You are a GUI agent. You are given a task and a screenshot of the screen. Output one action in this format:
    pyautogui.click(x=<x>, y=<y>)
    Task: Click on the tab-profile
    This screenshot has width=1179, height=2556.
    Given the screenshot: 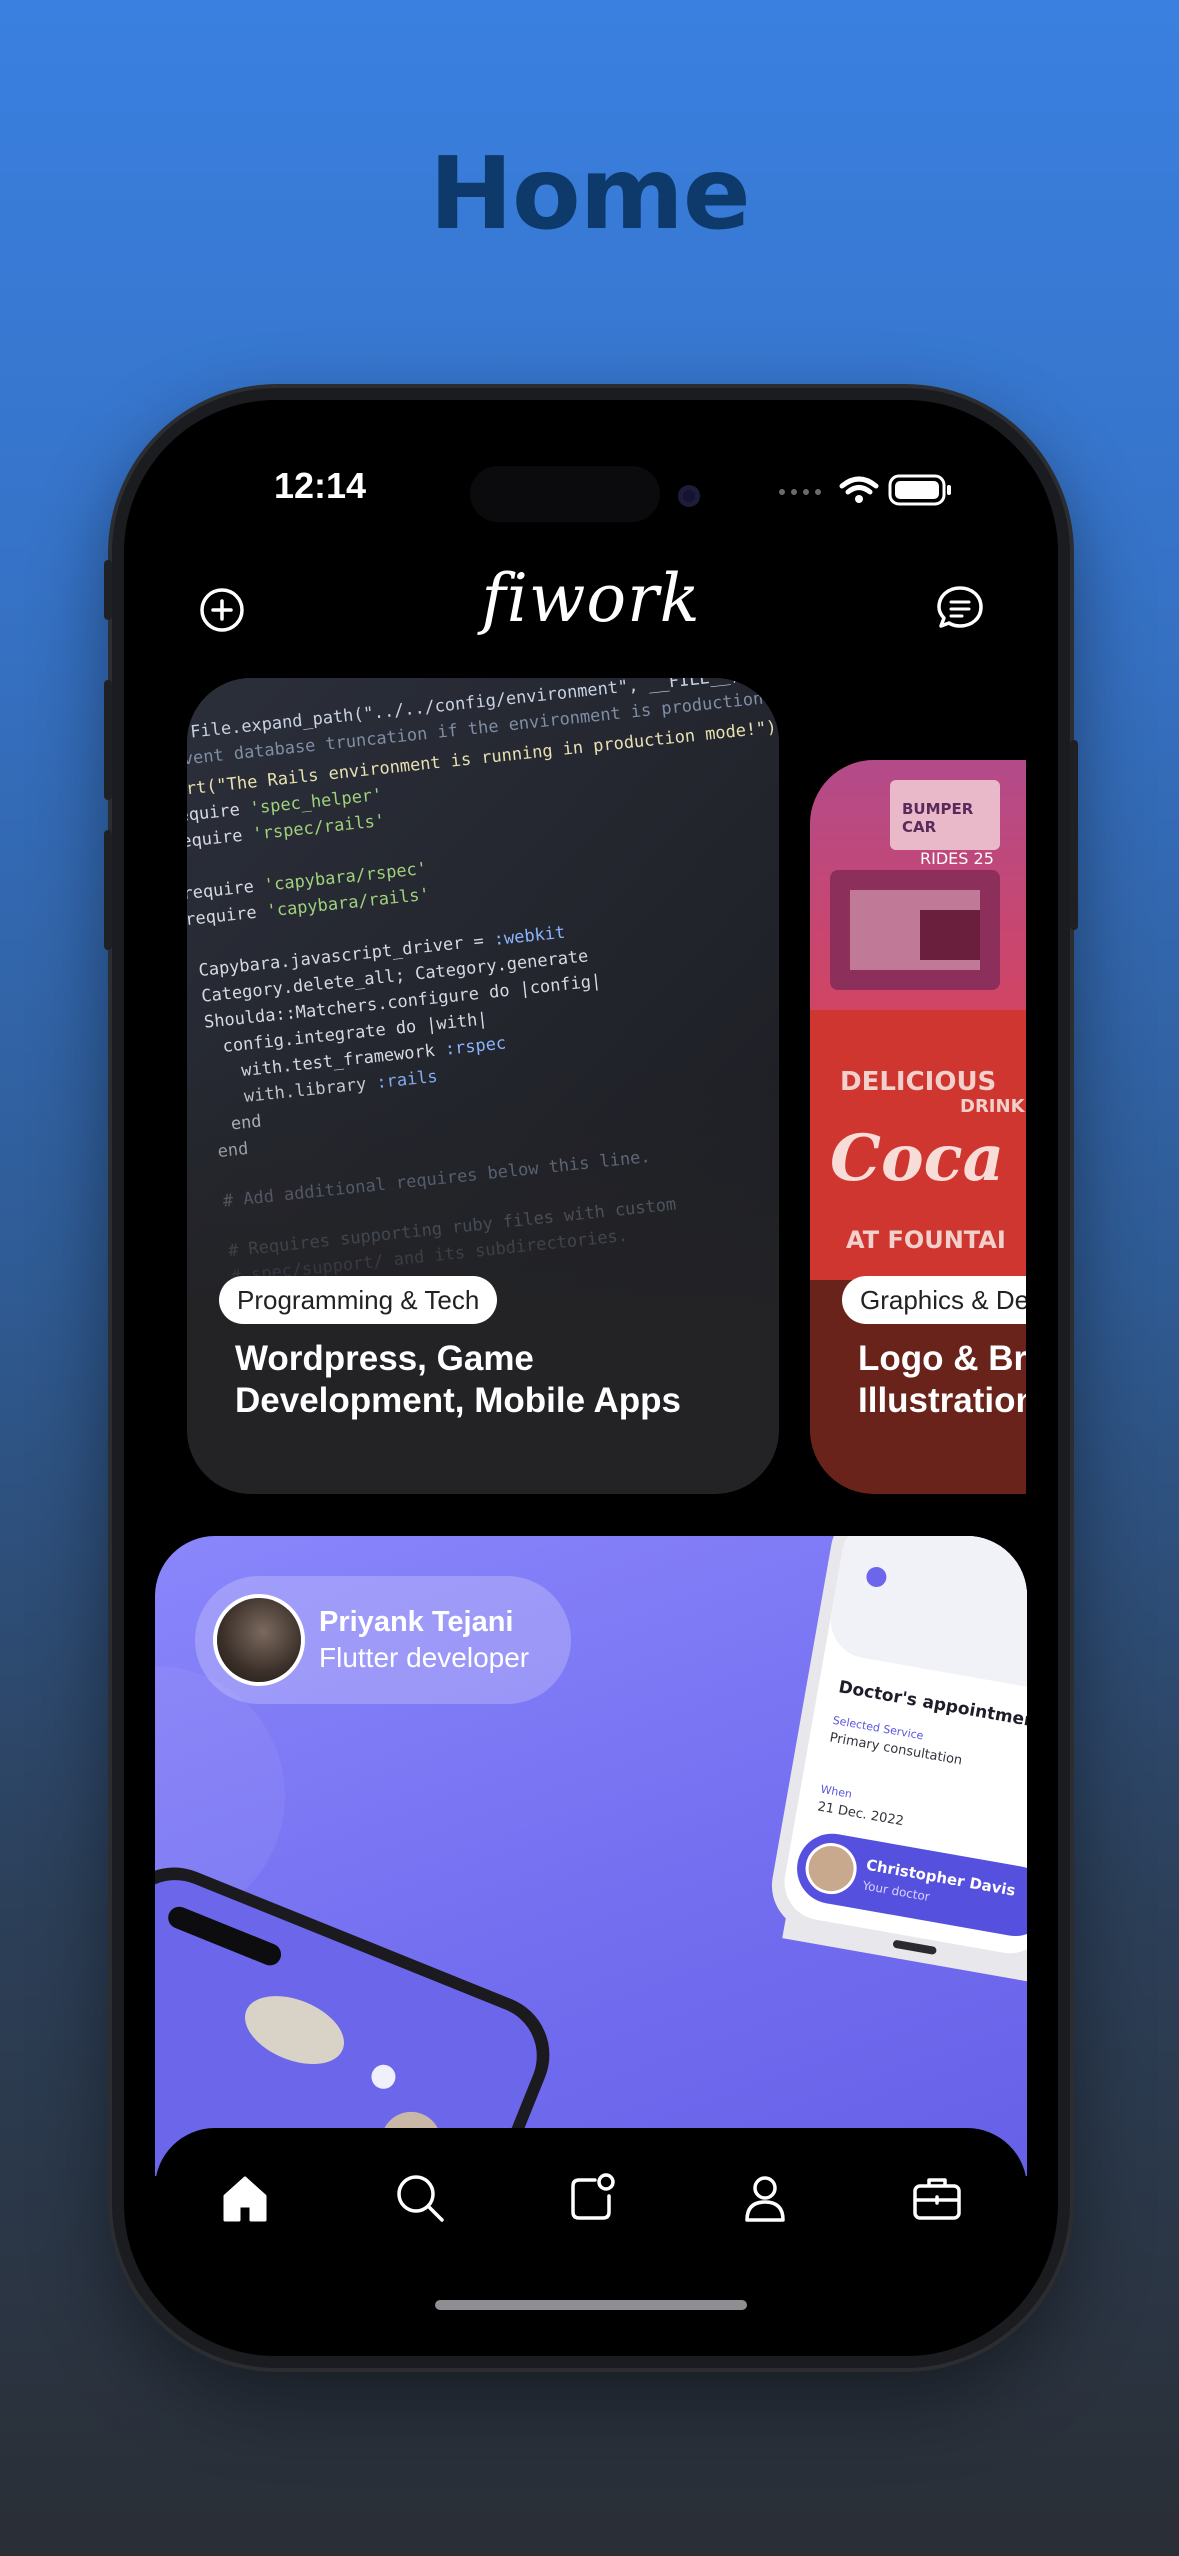 What is the action you would take?
    pyautogui.click(x=765, y=2198)
    